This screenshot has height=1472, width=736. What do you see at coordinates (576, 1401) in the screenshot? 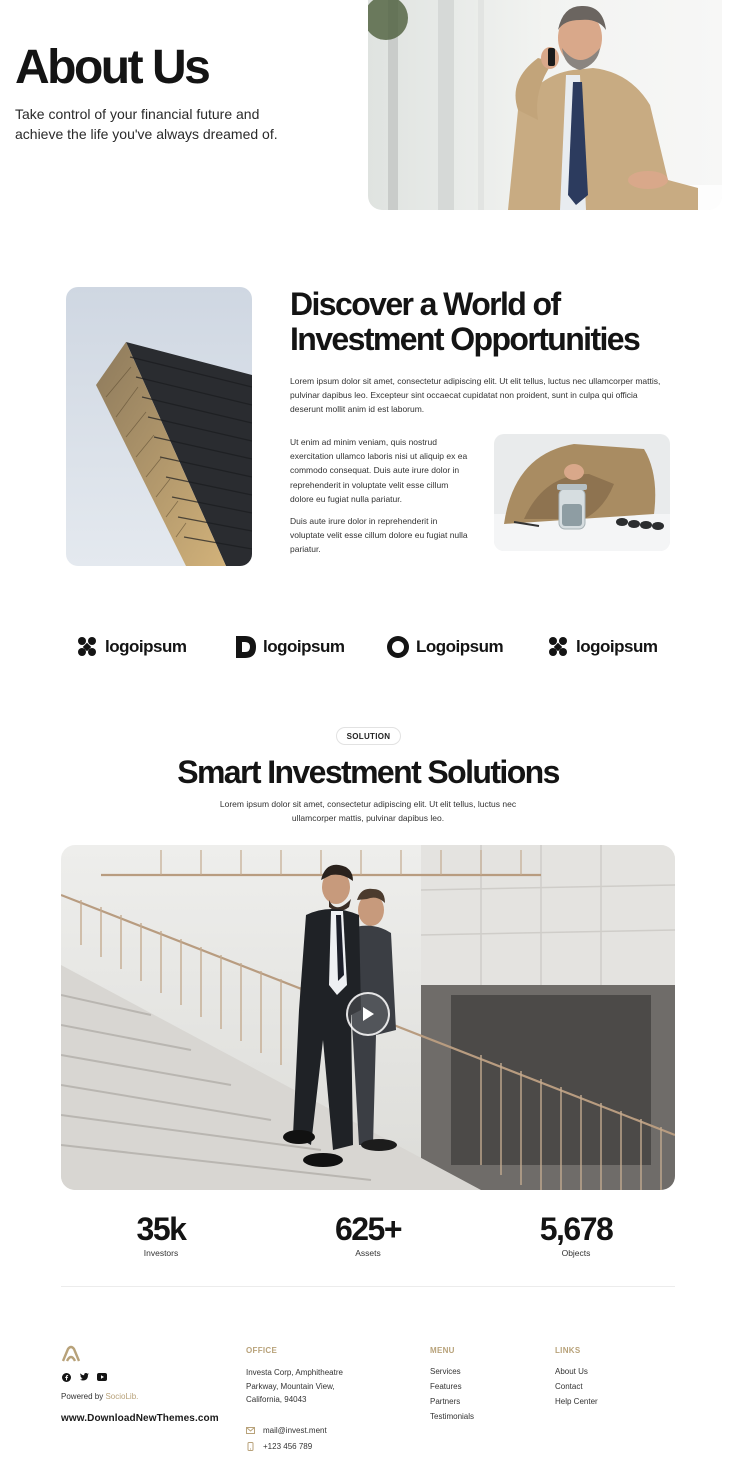
I see `footer-link-help-center: Help Center` at bounding box center [576, 1401].